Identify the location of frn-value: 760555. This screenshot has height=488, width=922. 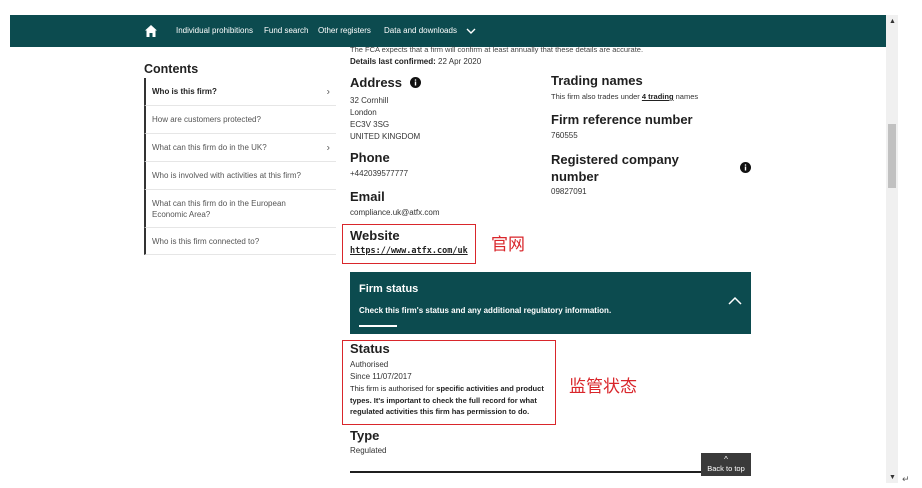
(564, 135).